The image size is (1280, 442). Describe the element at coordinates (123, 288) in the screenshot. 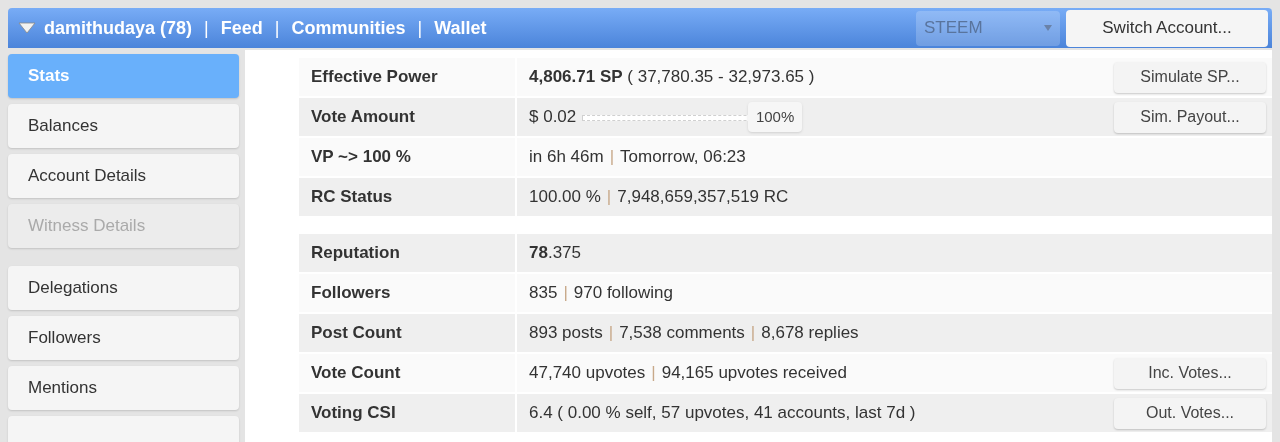

I see `sidebar-item: Delegations` at that location.